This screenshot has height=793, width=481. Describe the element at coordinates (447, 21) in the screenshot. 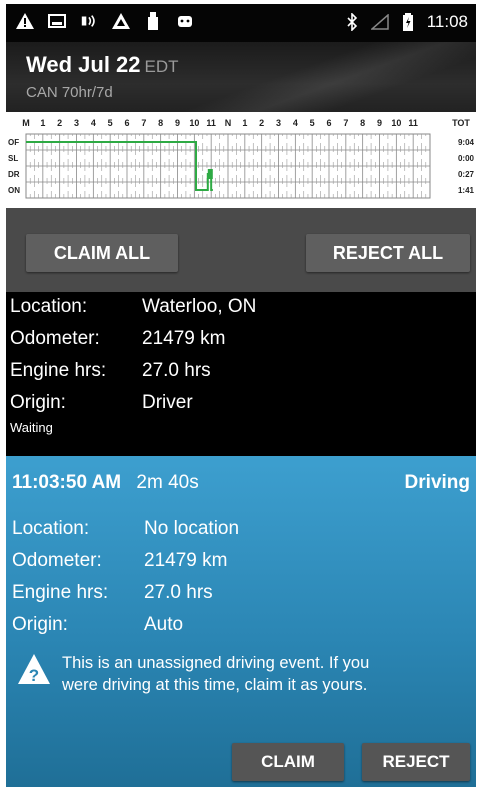

I see `clock: 11:08` at that location.